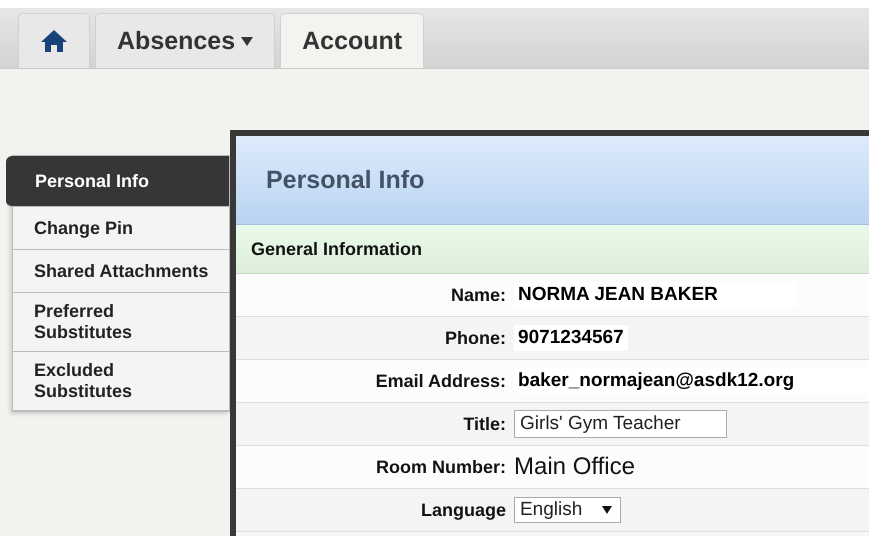 The height and width of the screenshot is (536, 869). What do you see at coordinates (571, 338) in the screenshot?
I see `field-value: 9071234567` at bounding box center [571, 338].